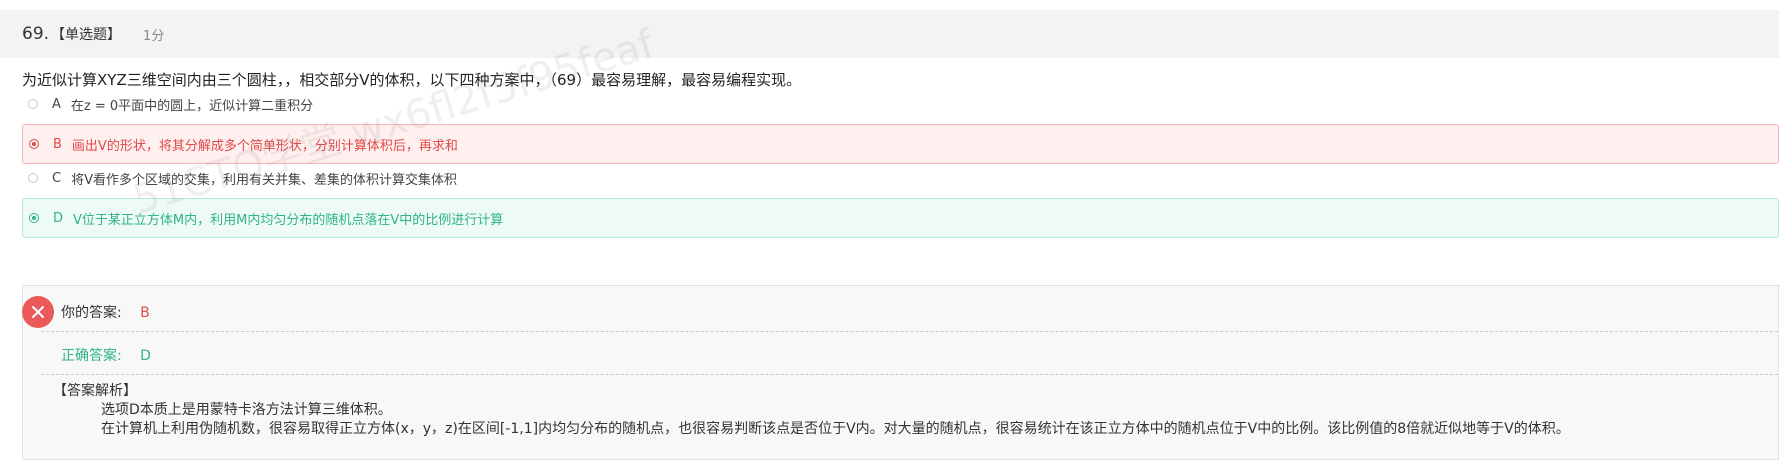 This screenshot has height=472, width=1779. What do you see at coordinates (36, 34) in the screenshot?
I see `question-number: 69.` at bounding box center [36, 34].